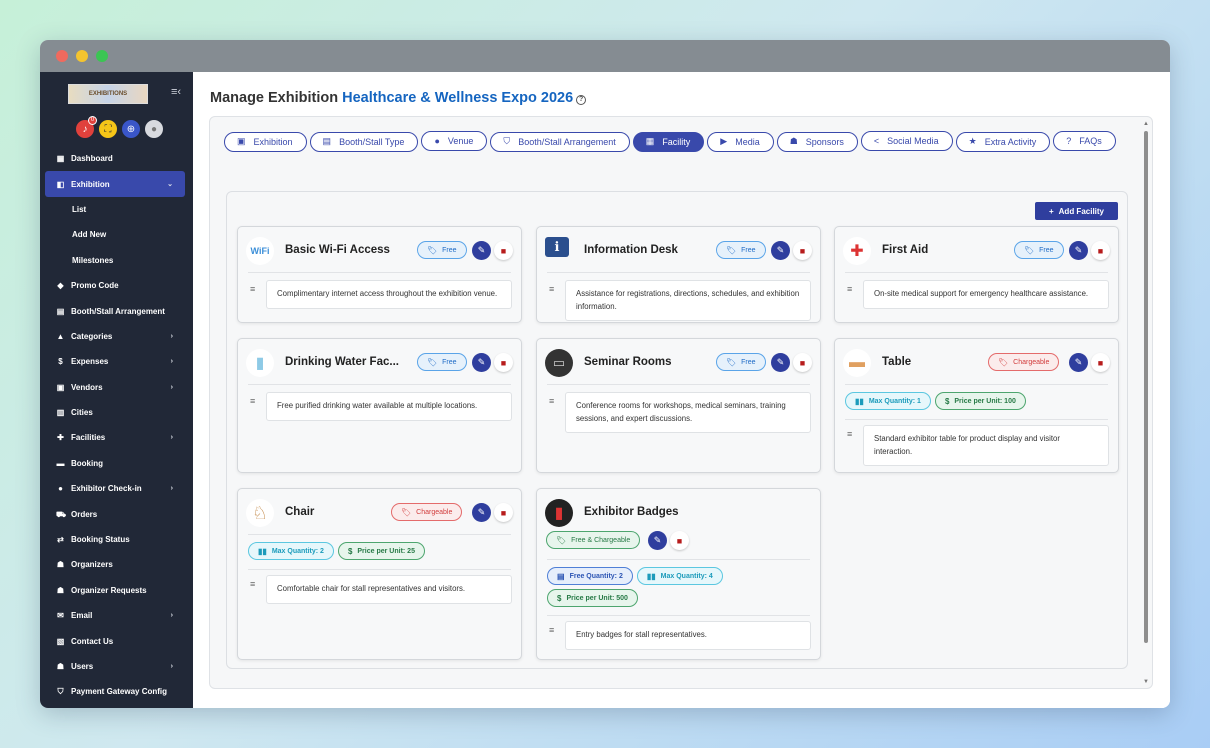 The width and height of the screenshot is (1210, 748). I want to click on tab-faqs: ? FAQs, so click(1084, 141).